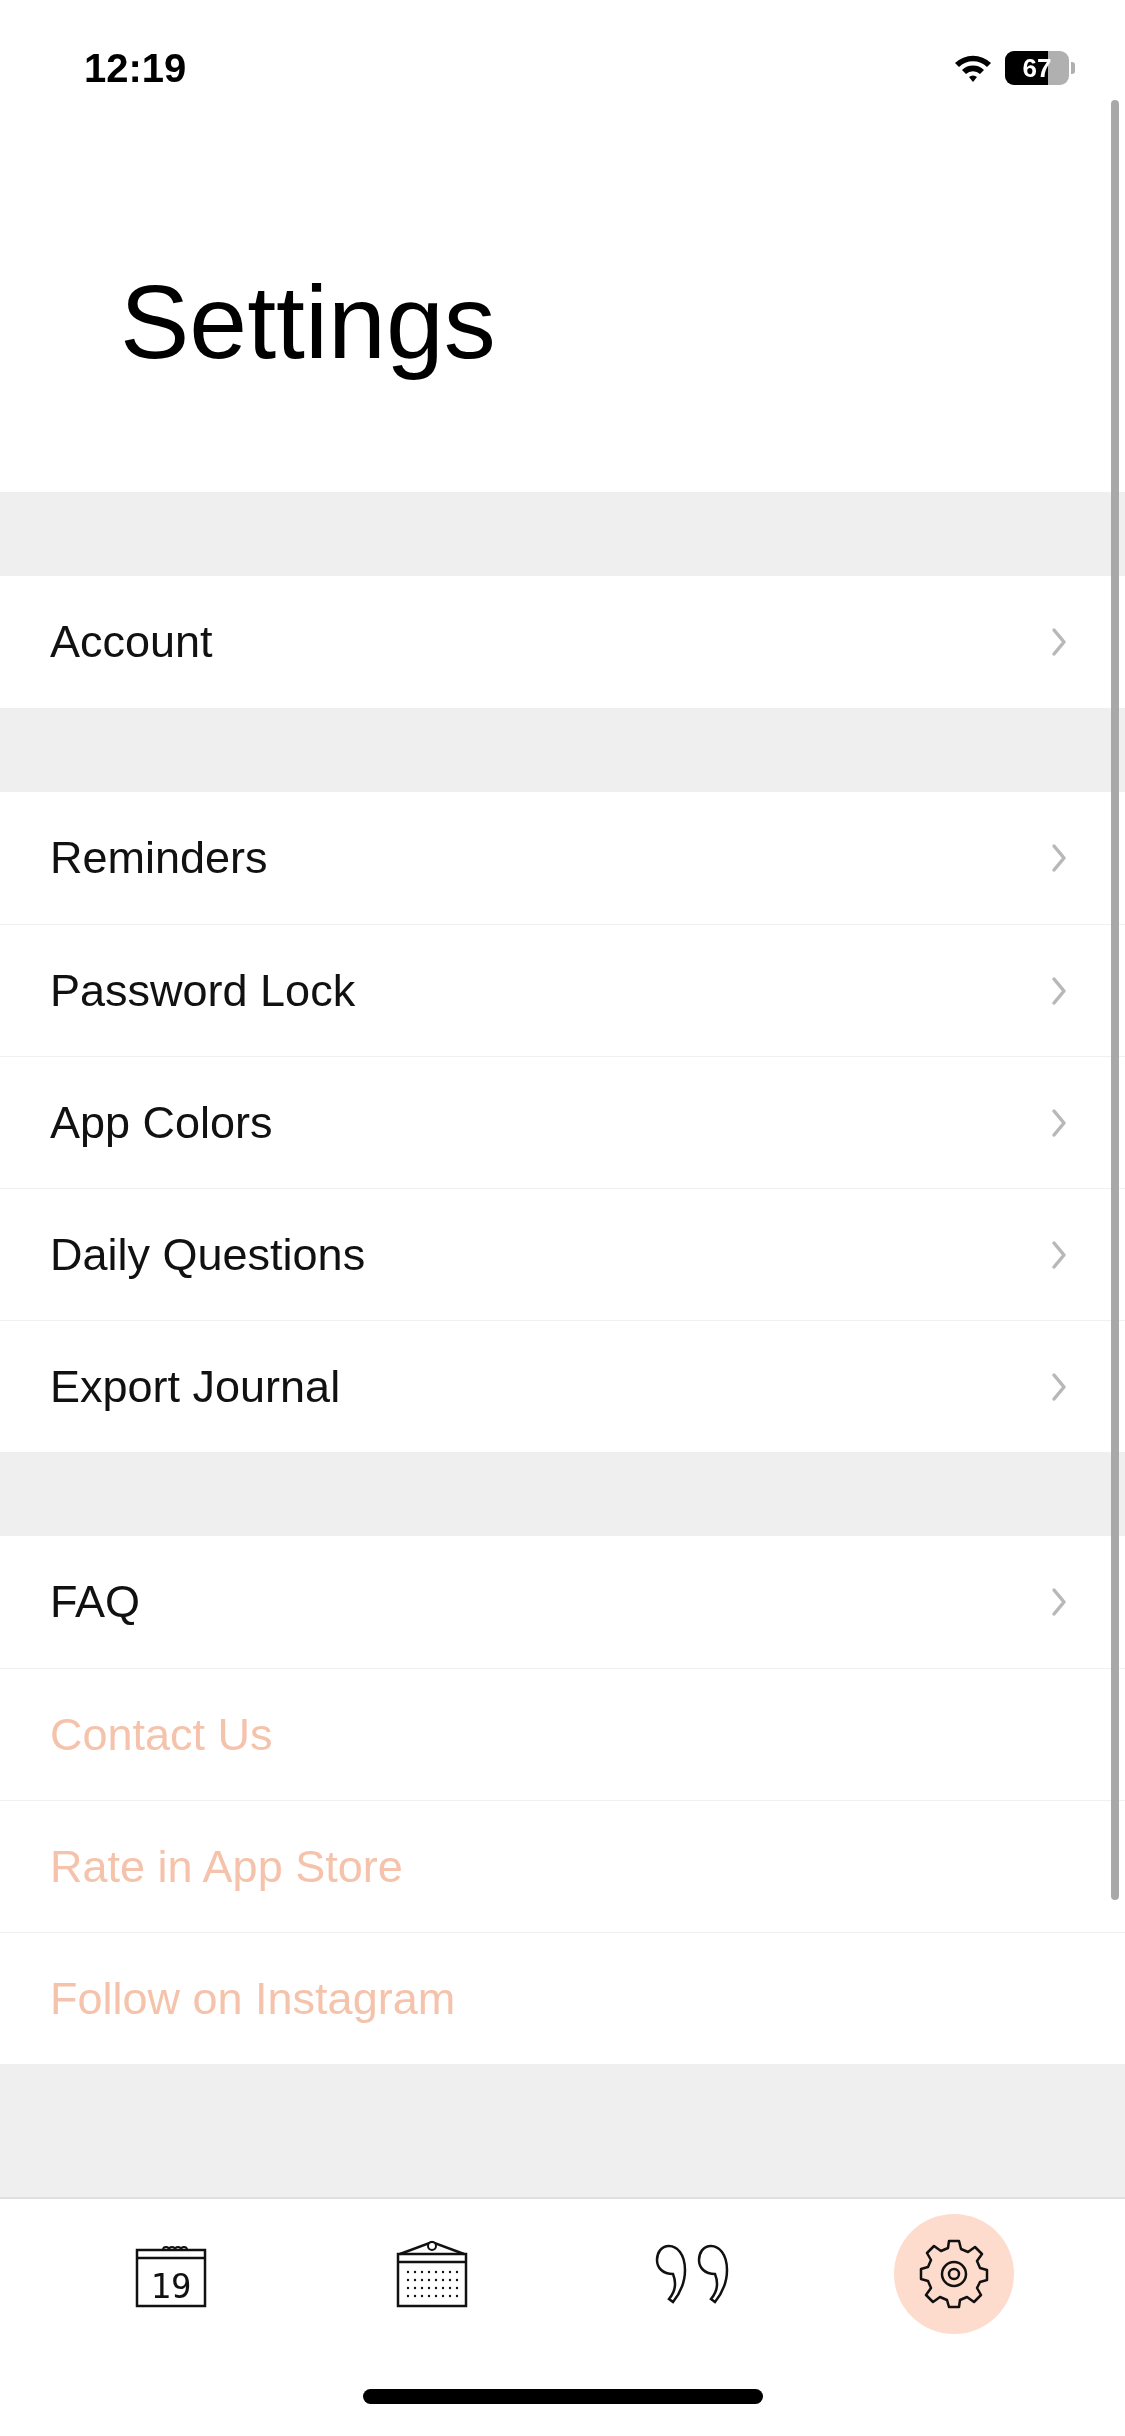  I want to click on settings-icon, so click(954, 2274).